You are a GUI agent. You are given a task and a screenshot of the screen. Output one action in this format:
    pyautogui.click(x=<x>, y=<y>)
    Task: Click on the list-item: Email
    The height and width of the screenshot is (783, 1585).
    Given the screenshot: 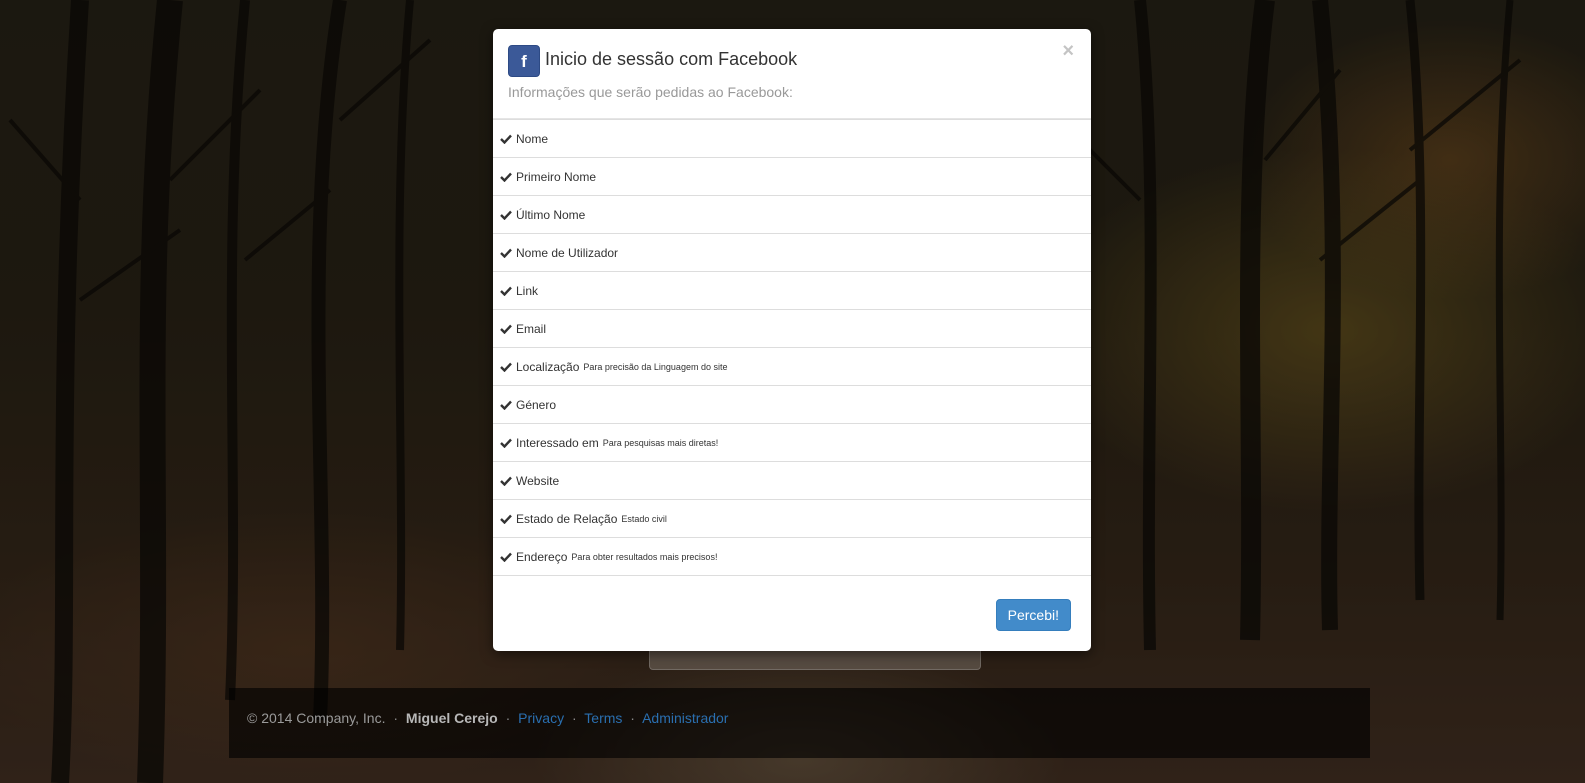 What is the action you would take?
    pyautogui.click(x=792, y=329)
    